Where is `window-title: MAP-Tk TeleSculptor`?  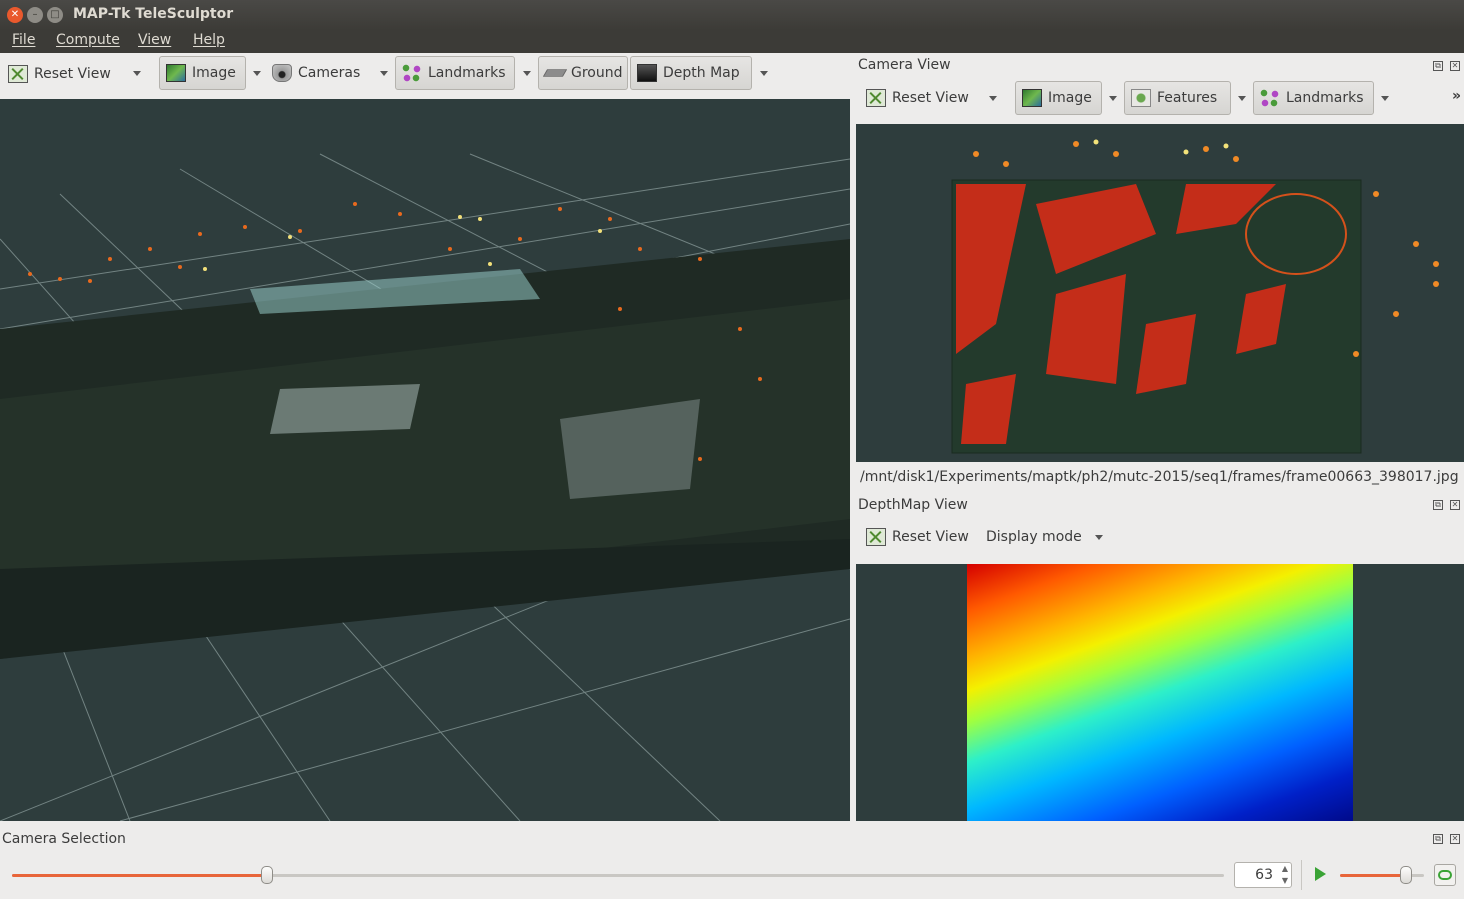 window-title: MAP-Tk TeleSculptor is located at coordinates (153, 14).